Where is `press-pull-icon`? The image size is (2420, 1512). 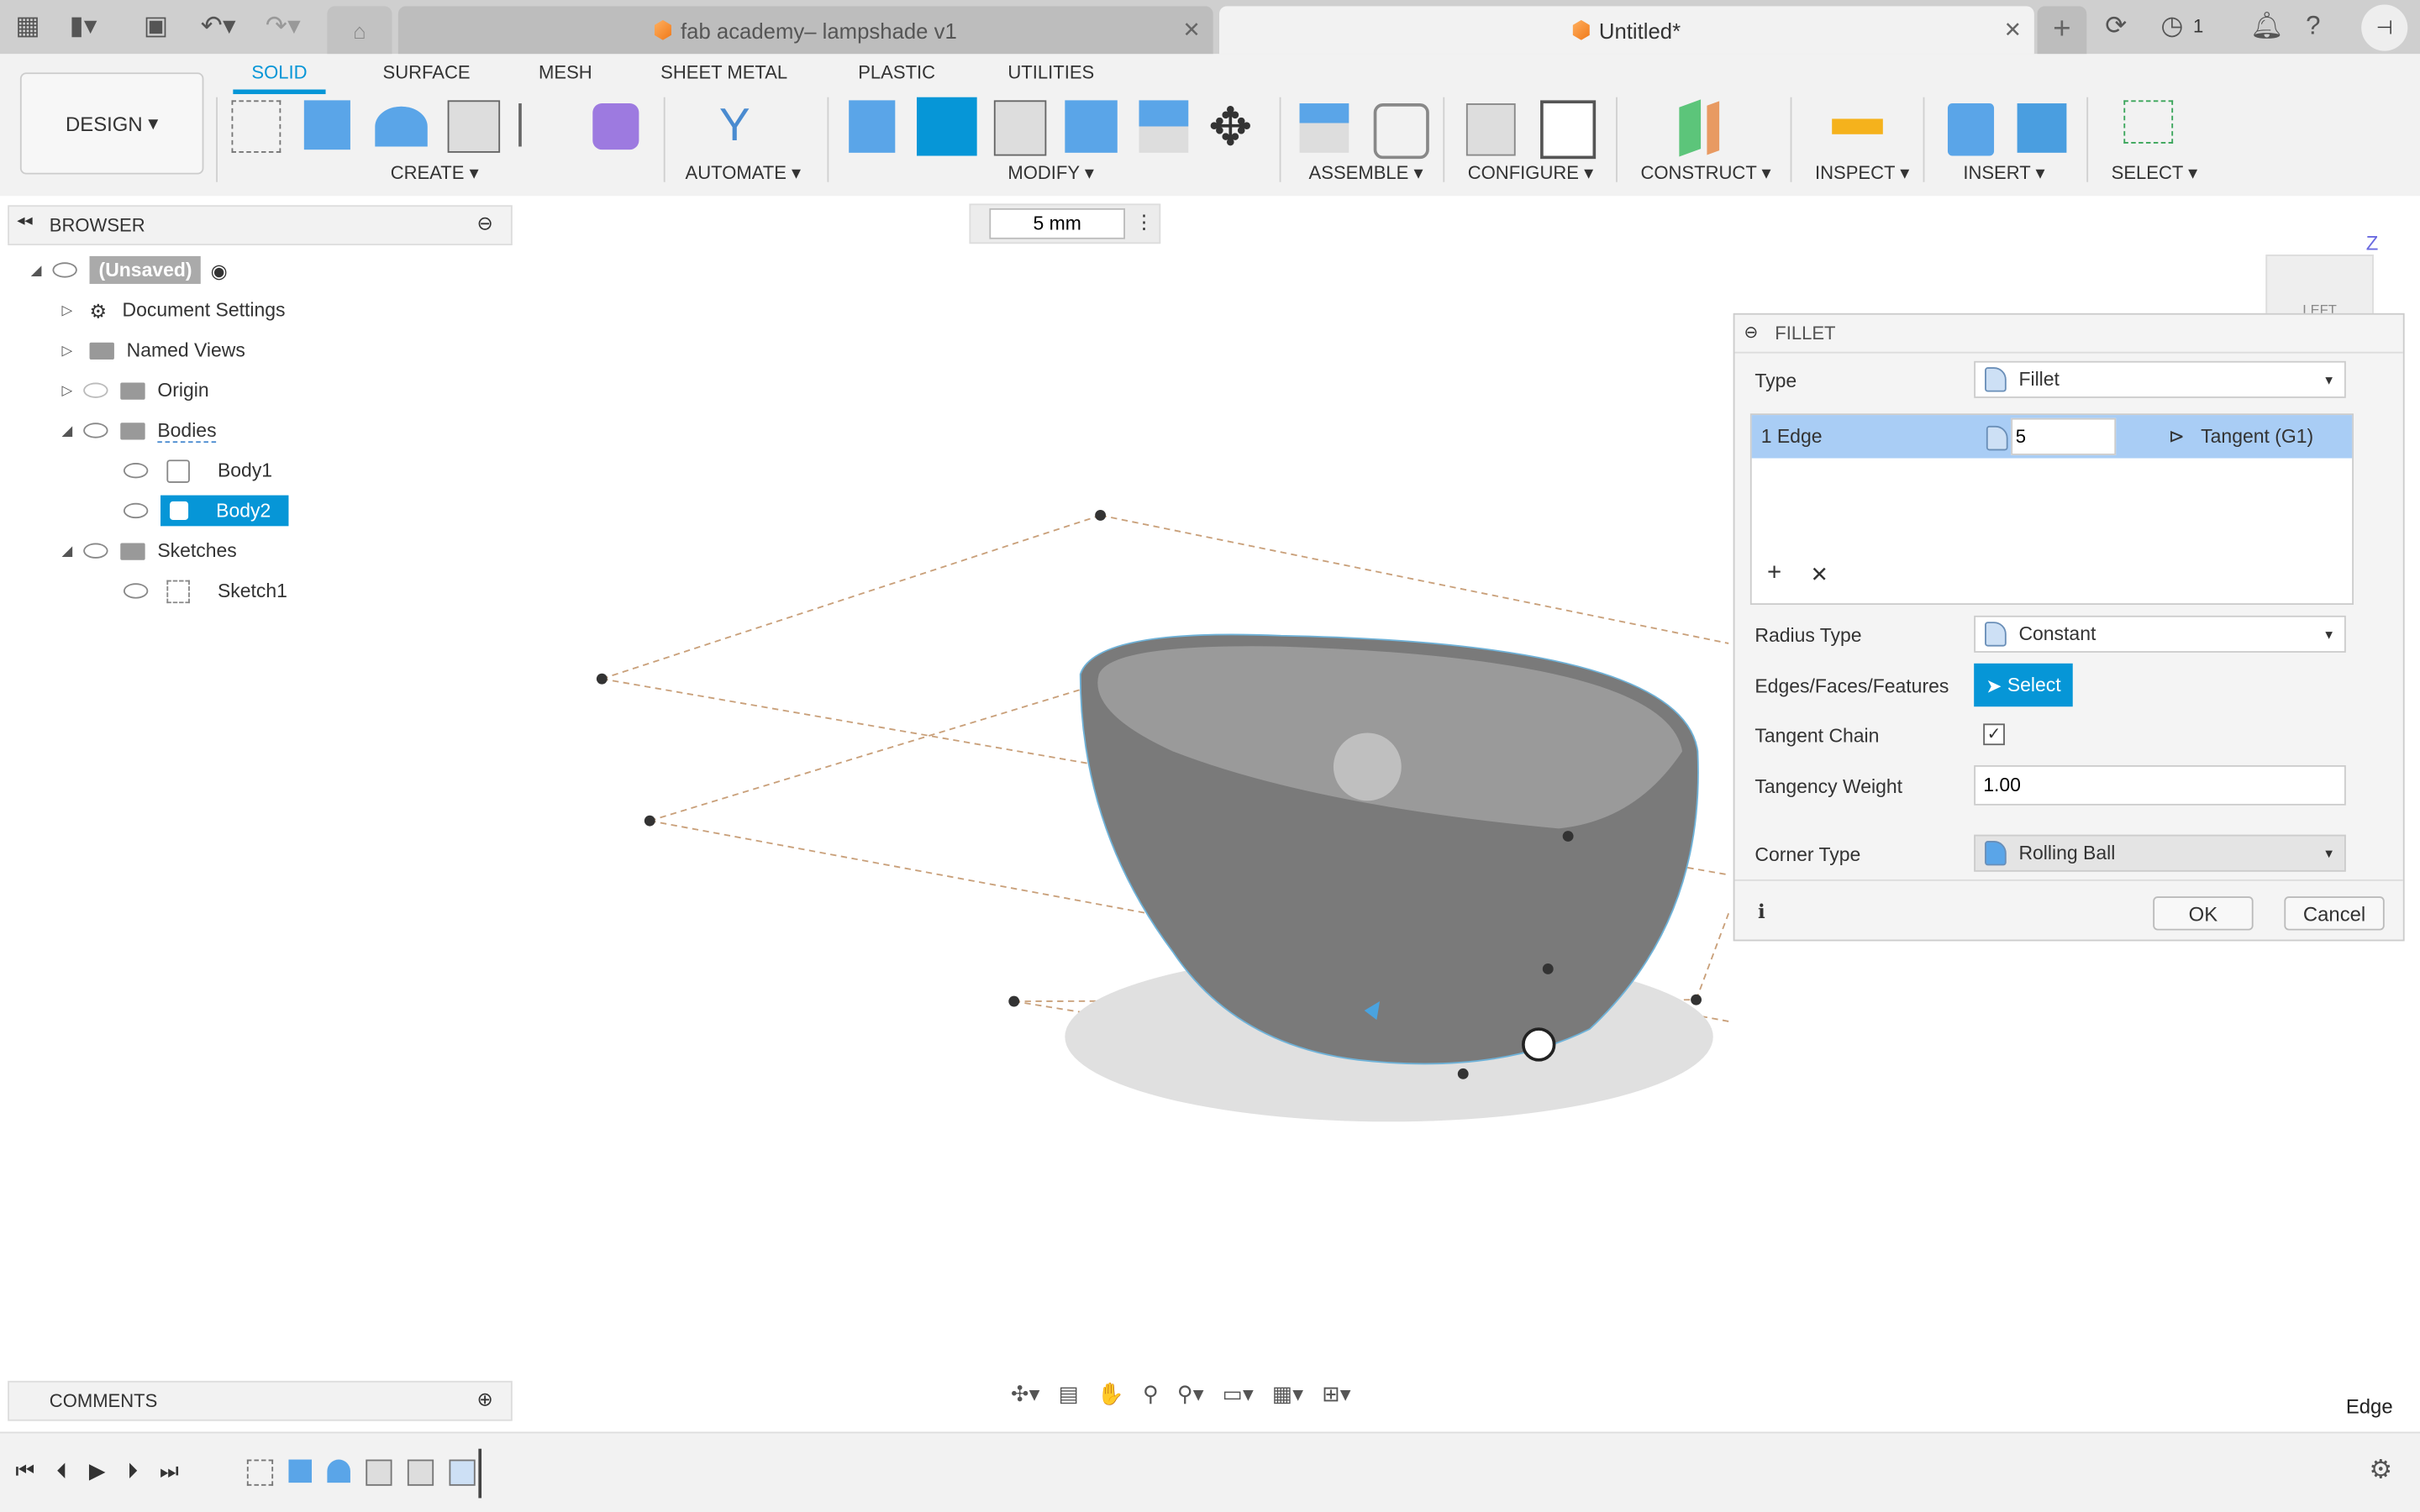 press-pull-icon is located at coordinates (872, 126).